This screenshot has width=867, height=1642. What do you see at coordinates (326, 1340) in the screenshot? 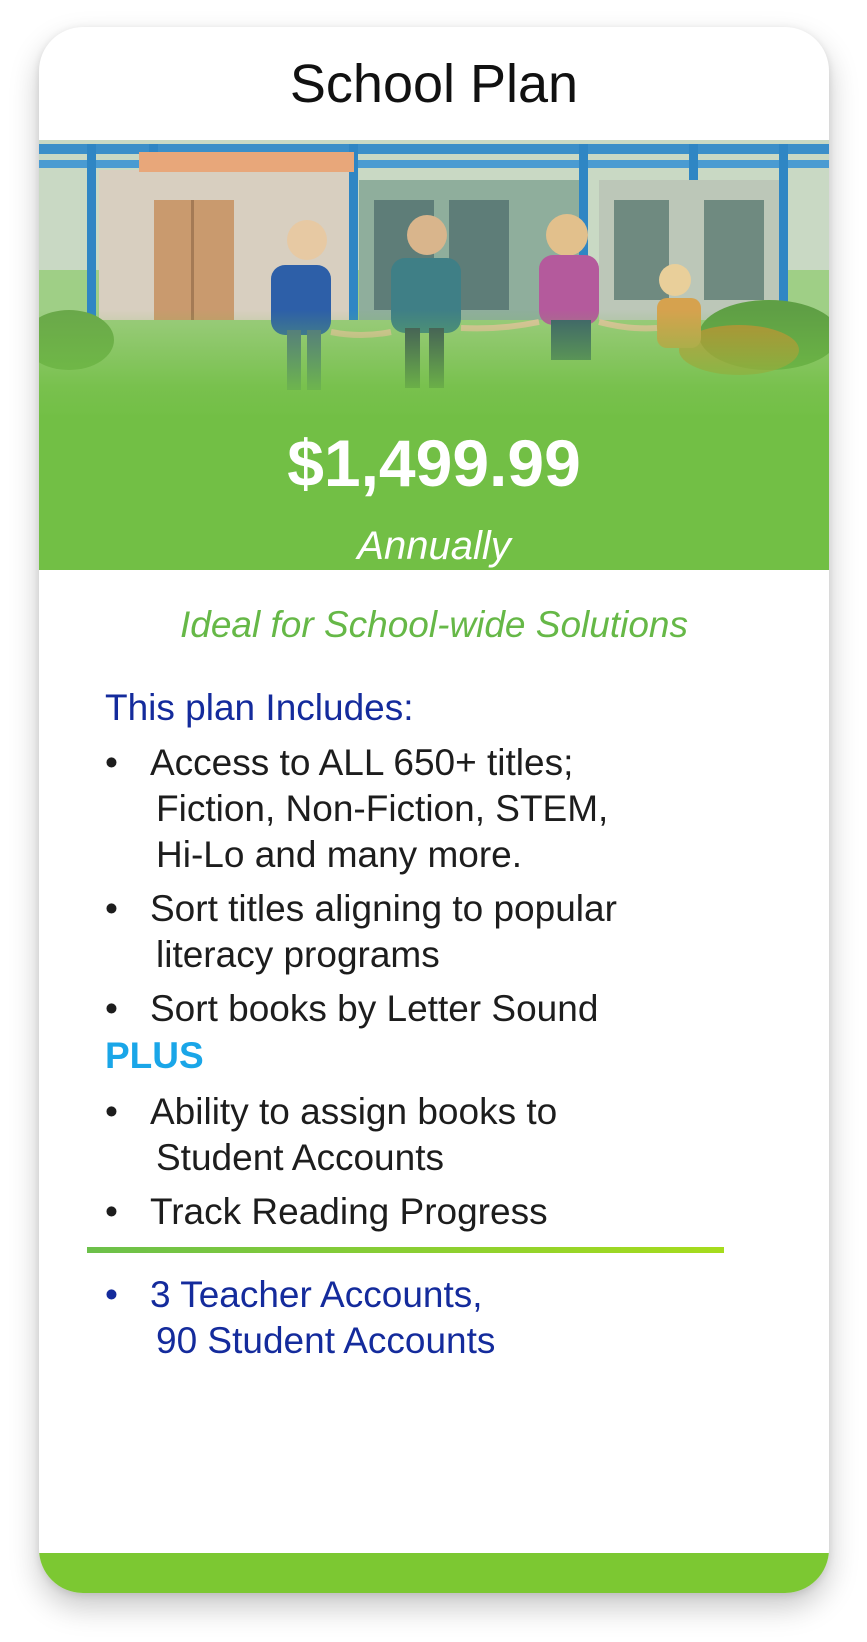
I see `accounts-text: 90 Student Accounts` at bounding box center [326, 1340].